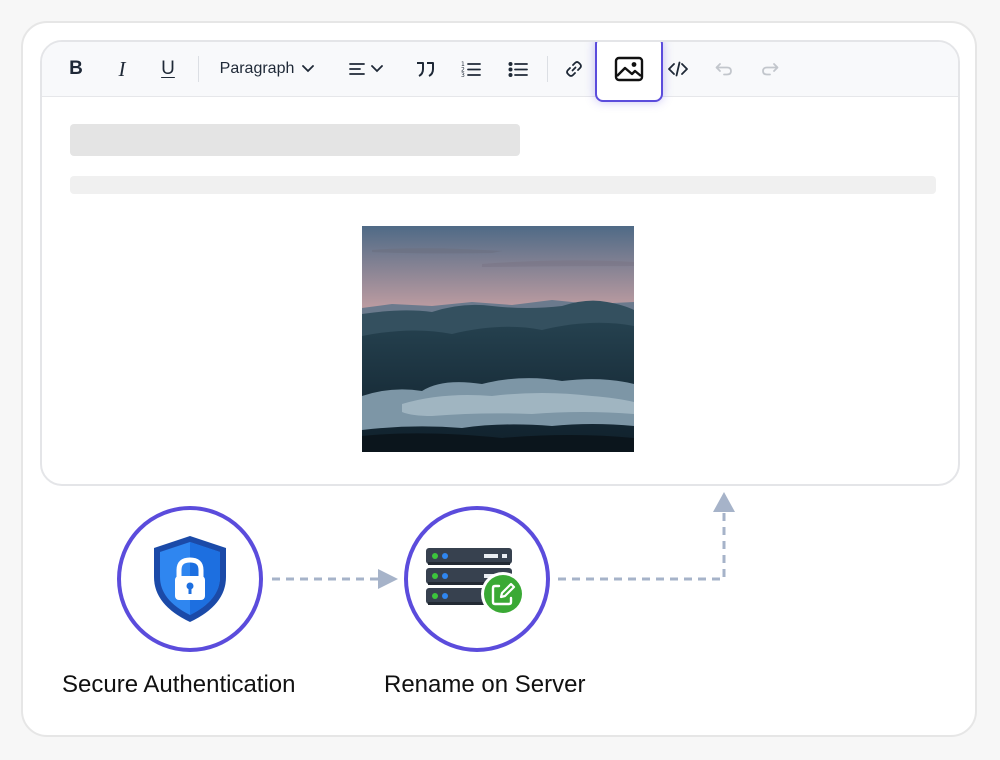  I want to click on shield-lock-icon, so click(190, 579).